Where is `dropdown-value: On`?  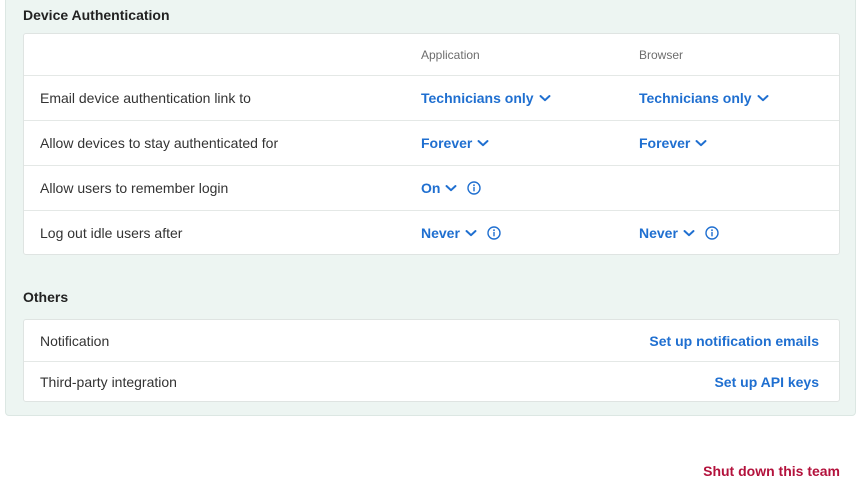
dropdown-value: On is located at coordinates (431, 188).